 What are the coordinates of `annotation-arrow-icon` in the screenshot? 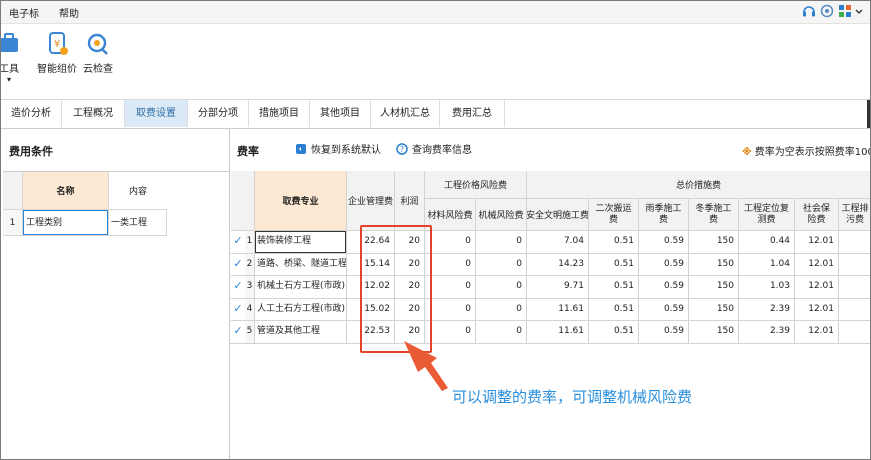 It's located at (426, 366).